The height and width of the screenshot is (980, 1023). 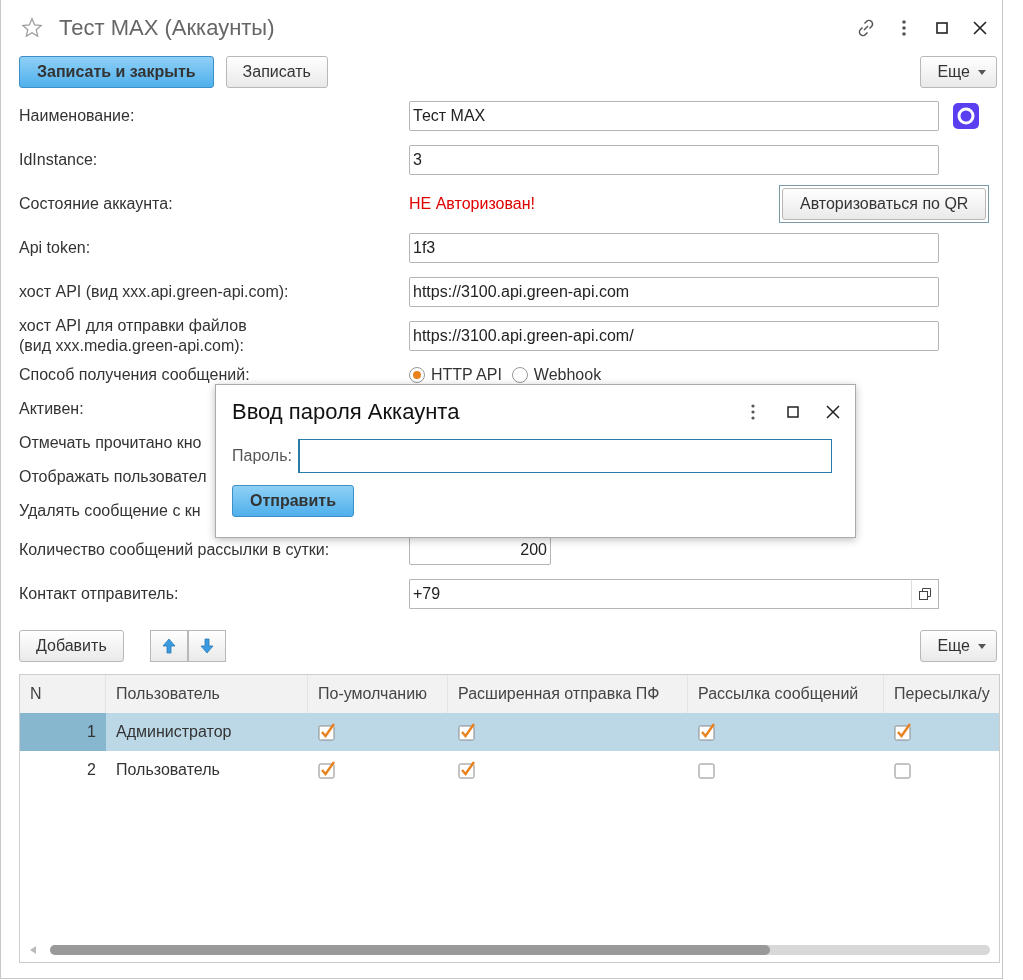 I want to click on field-label: Количество сообщений рассылки в сутки:, so click(x=174, y=549).